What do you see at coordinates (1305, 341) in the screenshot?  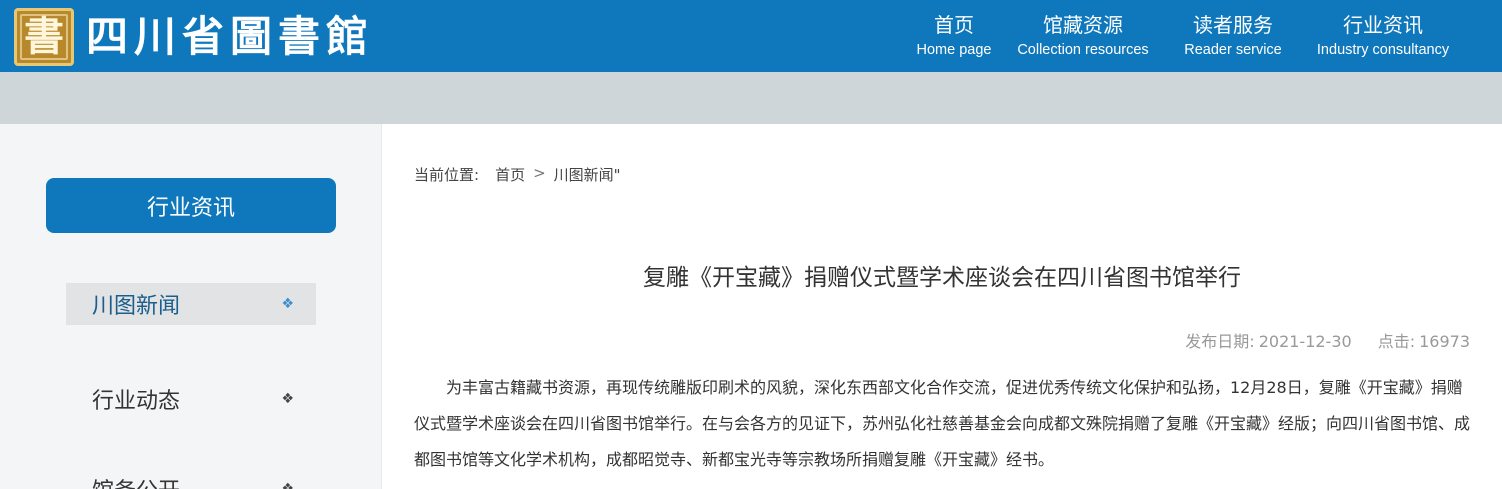 I see `publish-date: 2021-12-30` at bounding box center [1305, 341].